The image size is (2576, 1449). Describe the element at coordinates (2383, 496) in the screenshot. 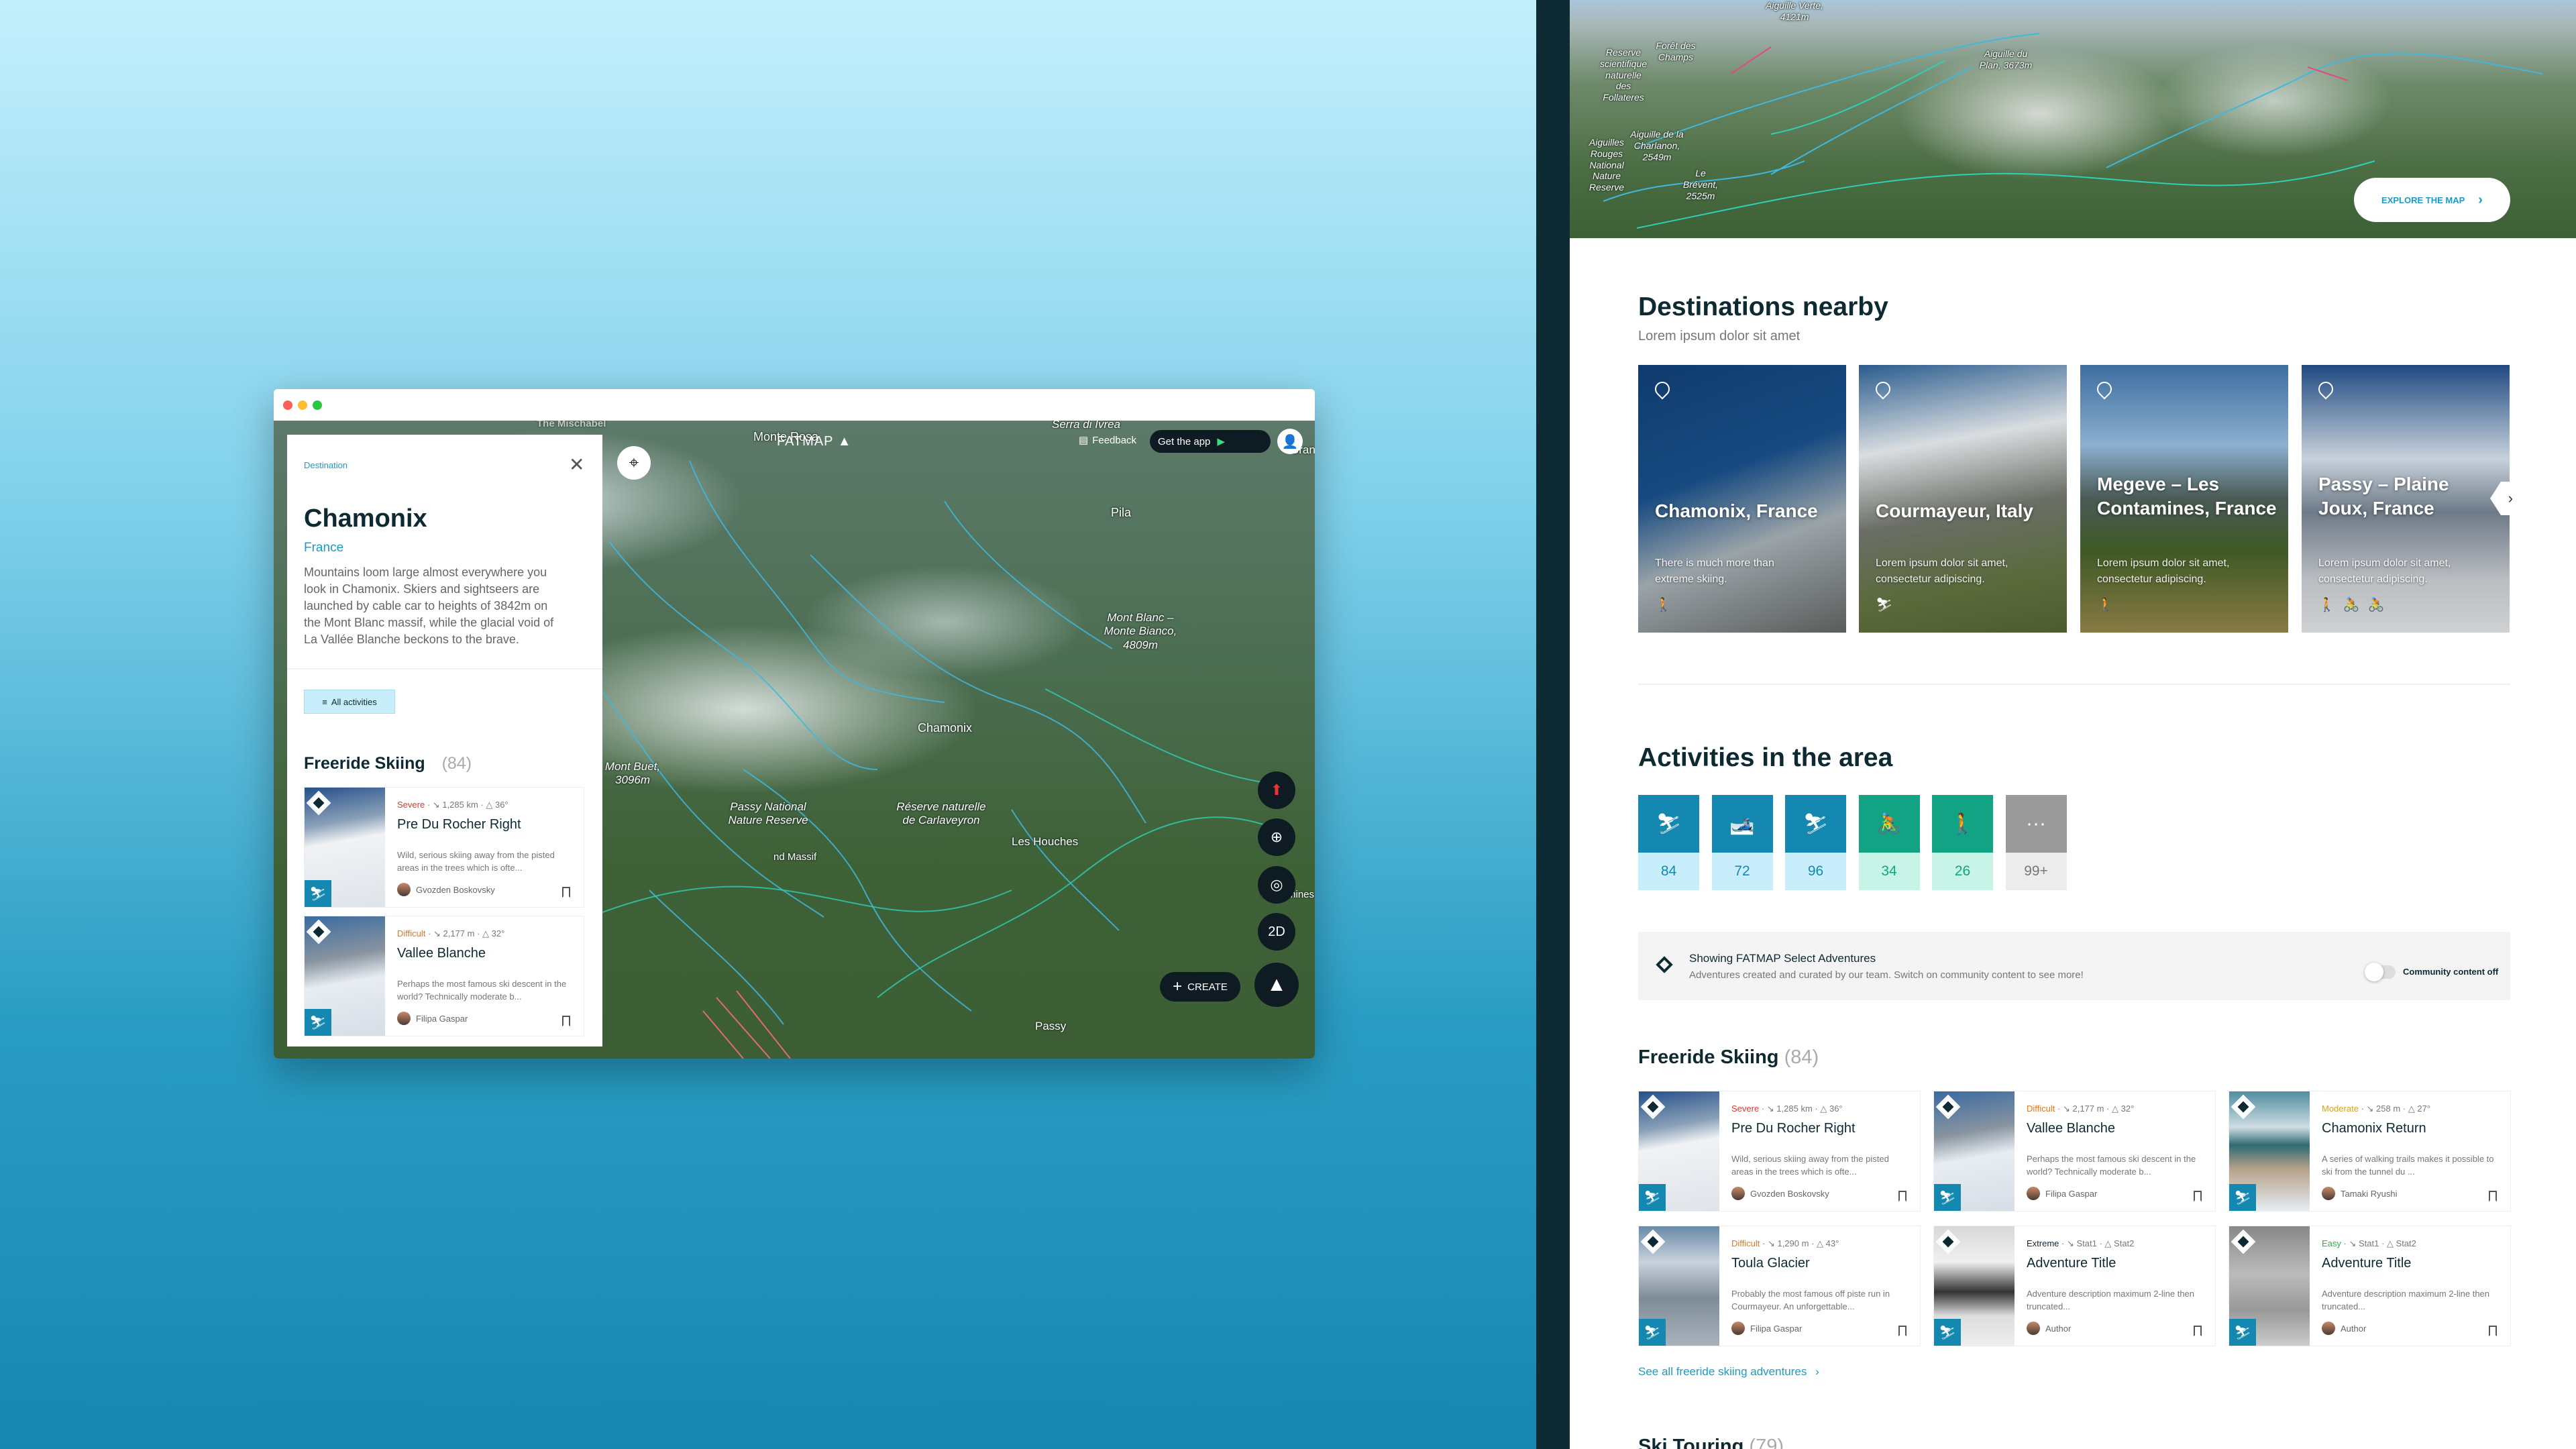

I see `destination-name: Passy – Plaine Joux, France` at that location.